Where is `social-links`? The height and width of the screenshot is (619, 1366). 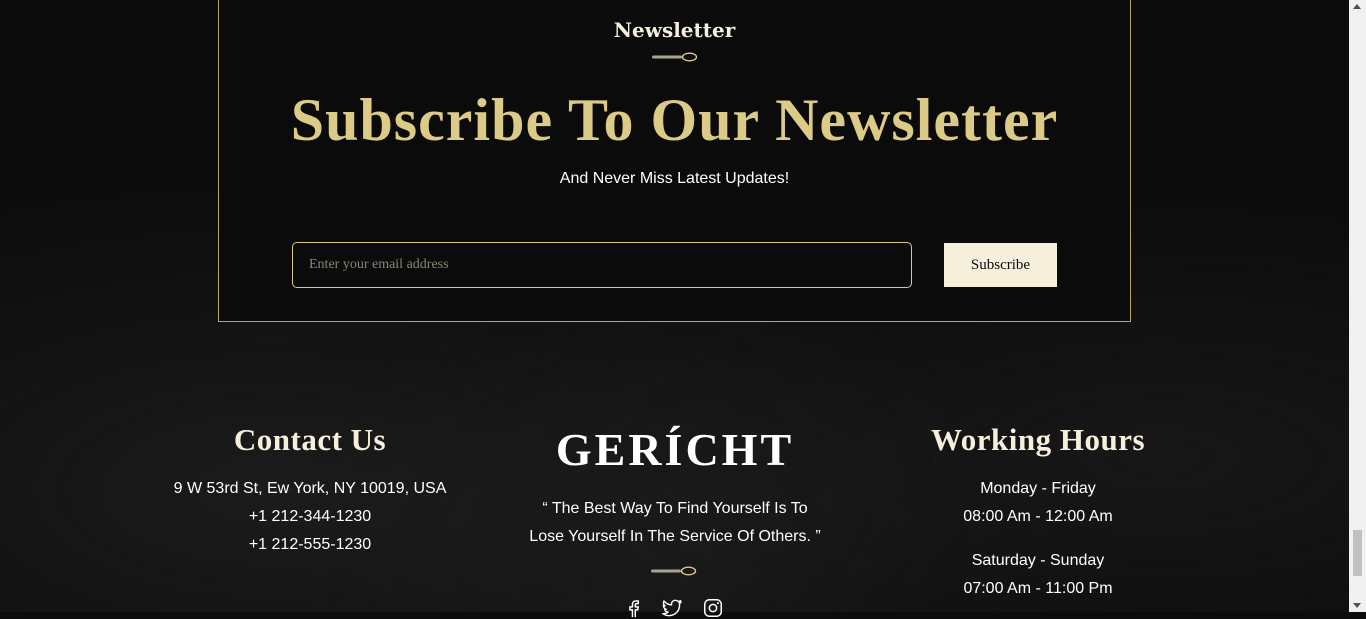
social-links is located at coordinates (675, 608).